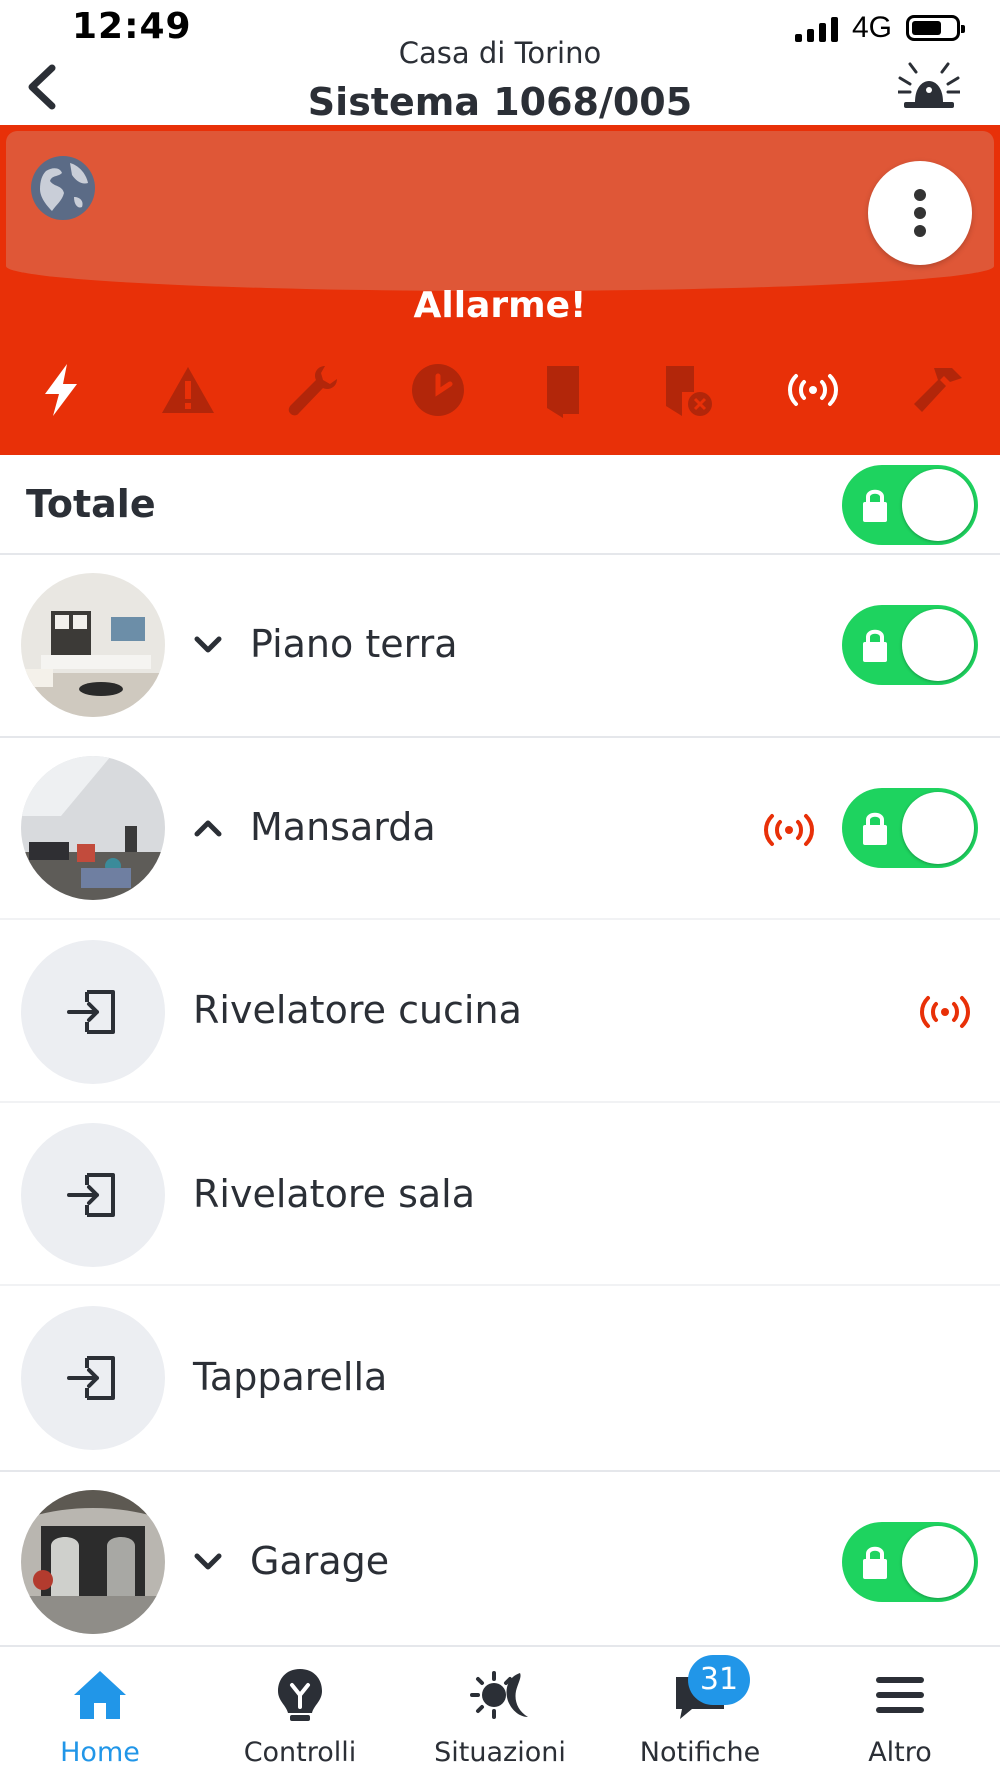  Describe the element at coordinates (343, 827) in the screenshot. I see `area-label: Mansarda` at that location.